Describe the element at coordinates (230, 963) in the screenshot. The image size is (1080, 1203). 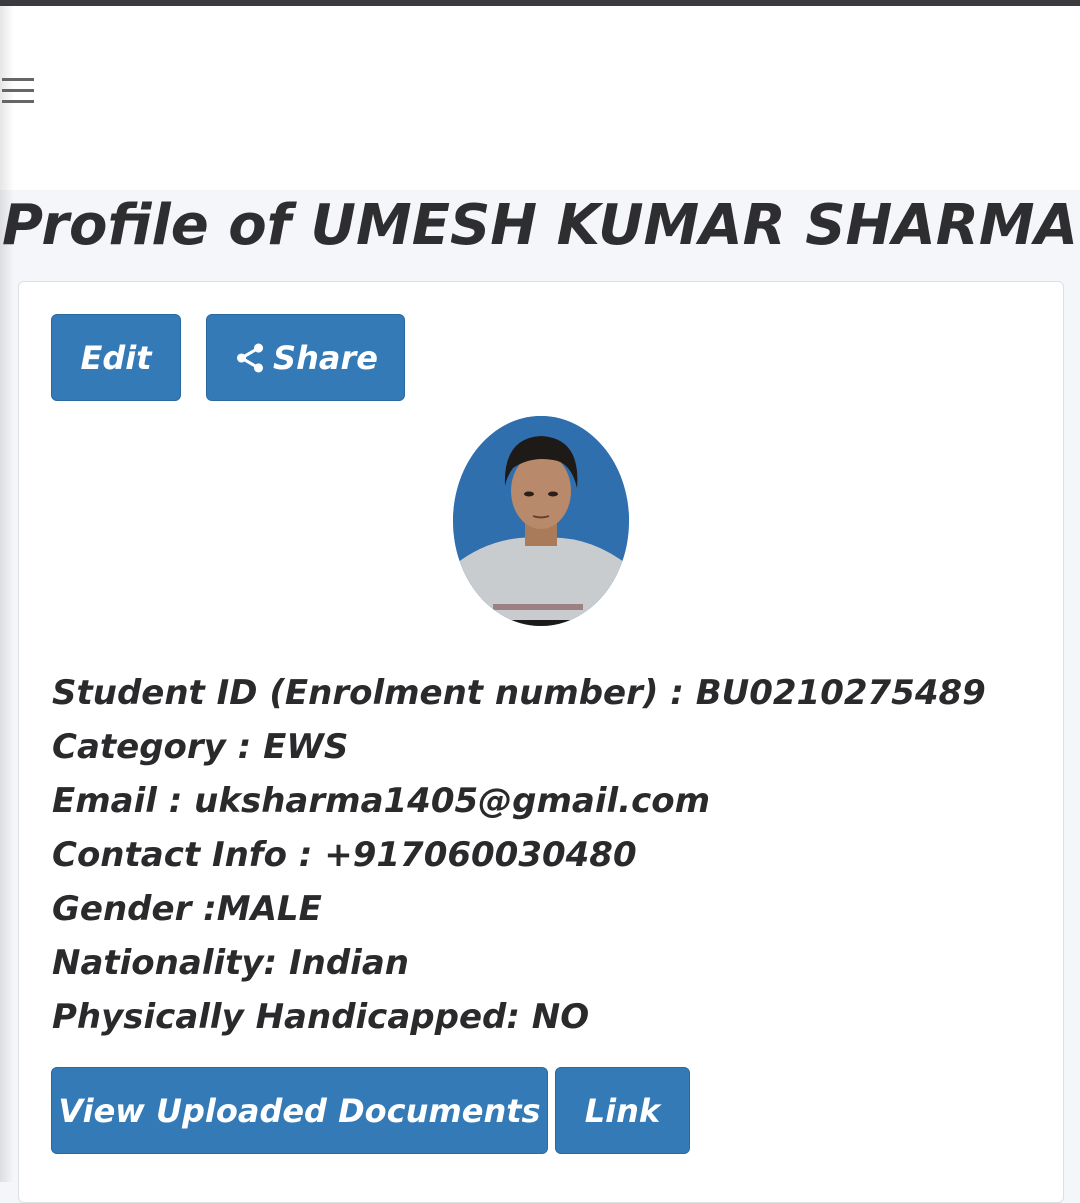
I see `nationality-row: Nationality: Indian` at that location.